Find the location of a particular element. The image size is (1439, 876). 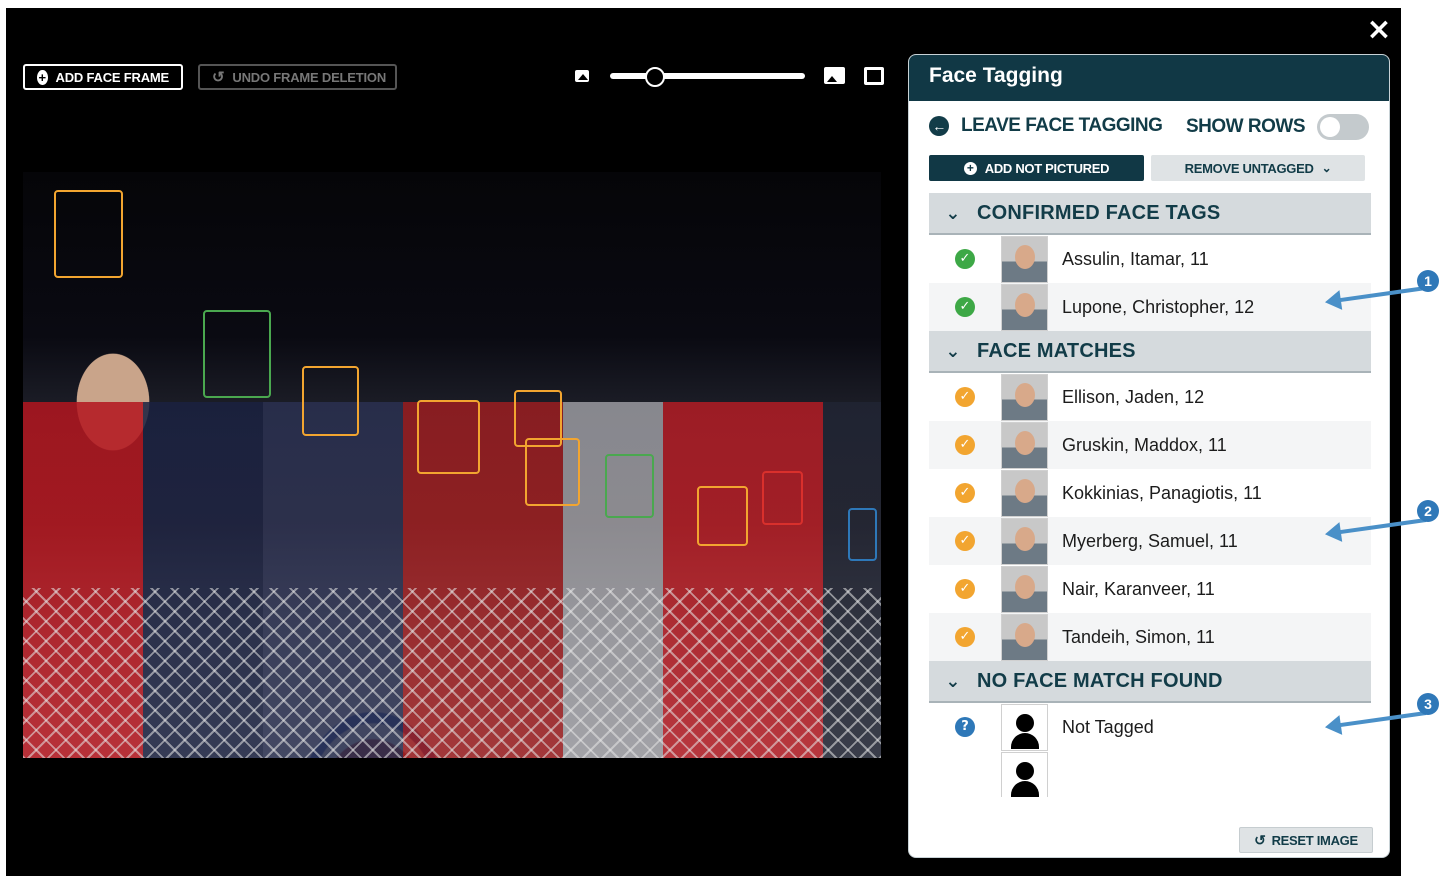

section-header-face-matches: ⌄ FACE MATCHES is located at coordinates (1150, 352).